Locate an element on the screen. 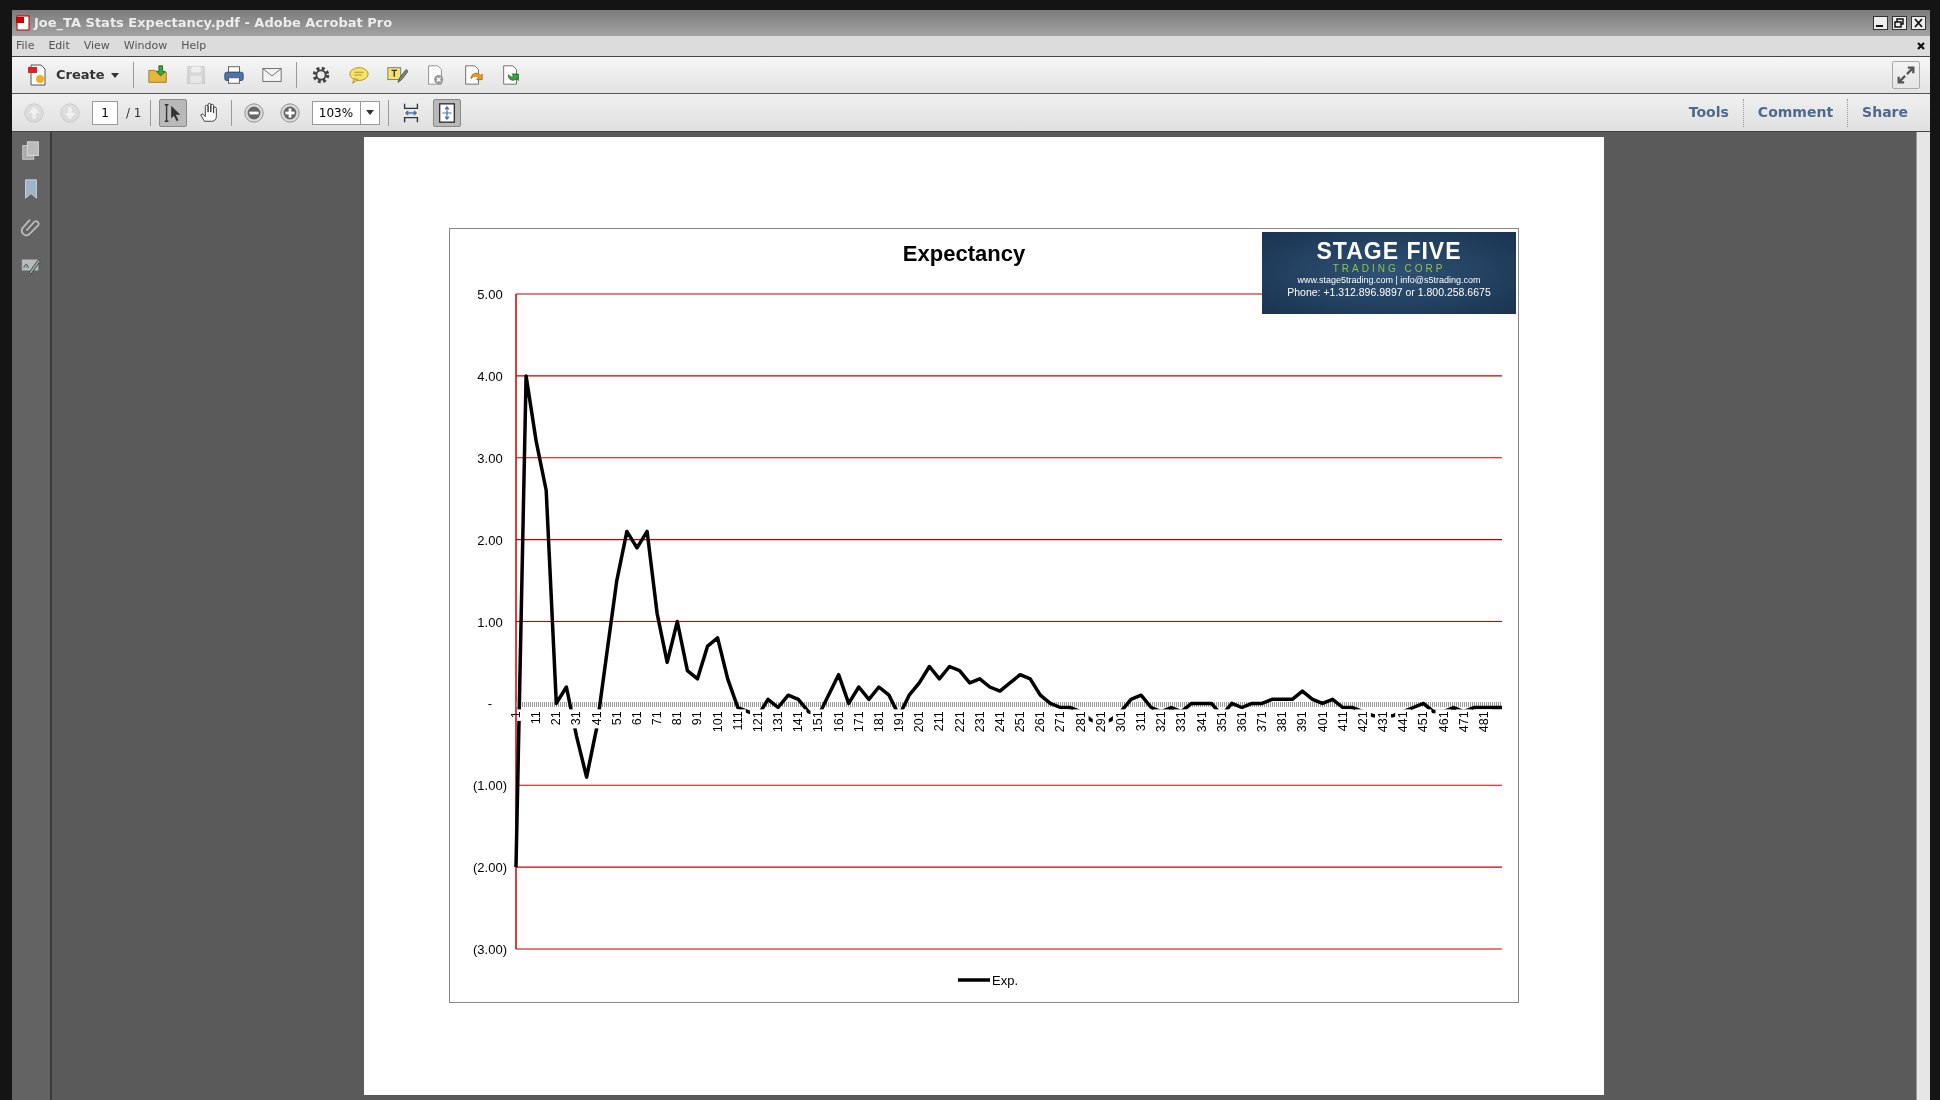 Image resolution: width=1940 pixels, height=1100 pixels. x-tick-label: 201 is located at coordinates (919, 722).